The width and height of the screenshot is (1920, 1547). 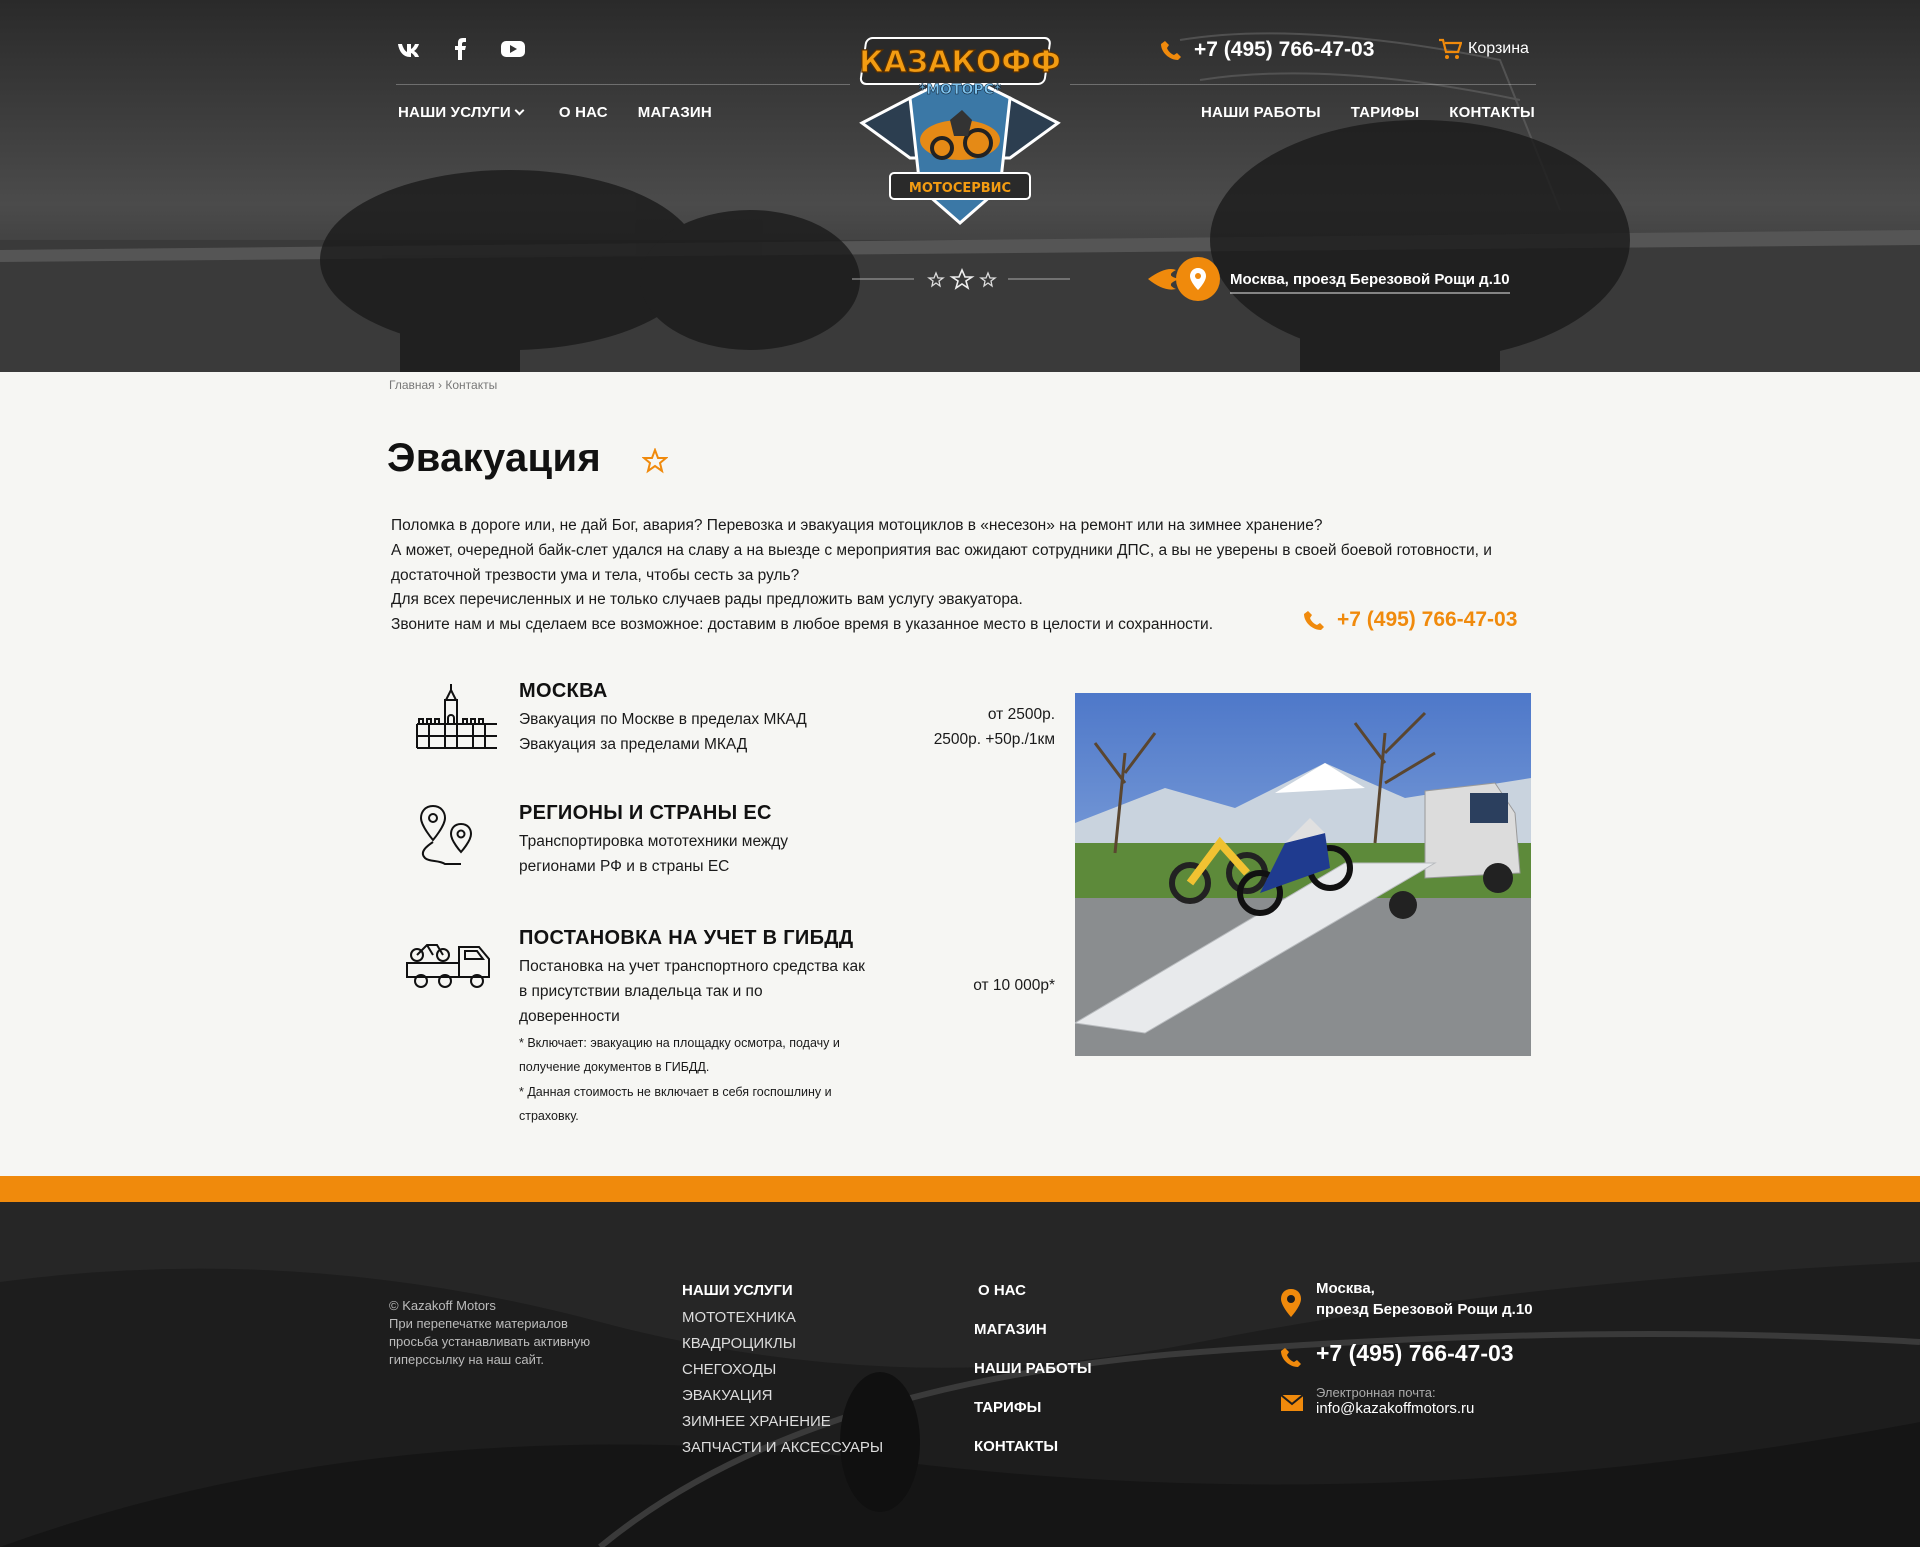 I want to click on footer-link-prices: ТАРИФЫ, so click(x=1033, y=1418).